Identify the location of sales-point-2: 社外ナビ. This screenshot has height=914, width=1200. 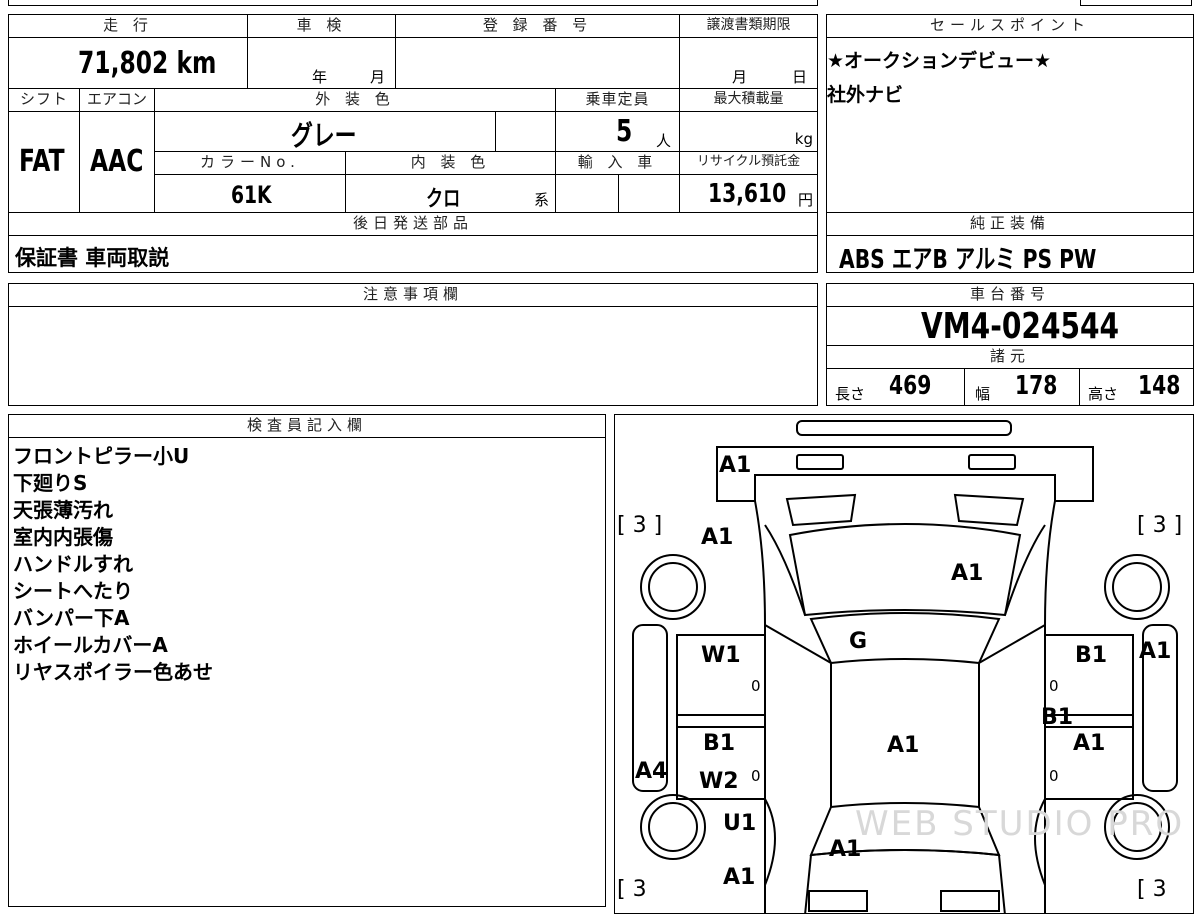
(865, 95).